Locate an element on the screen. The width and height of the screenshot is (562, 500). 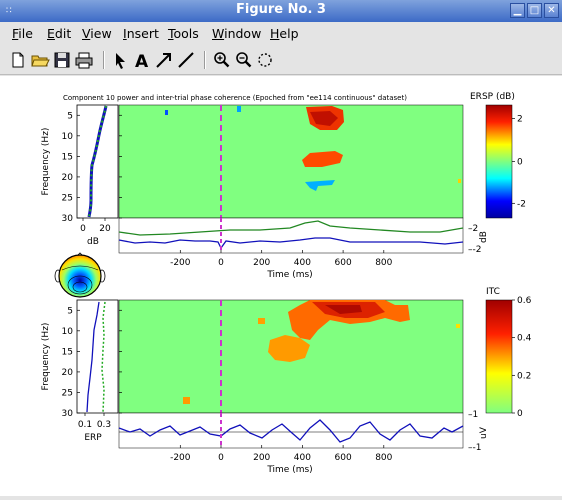
minimize-button: ▁ is located at coordinates (517, 10).